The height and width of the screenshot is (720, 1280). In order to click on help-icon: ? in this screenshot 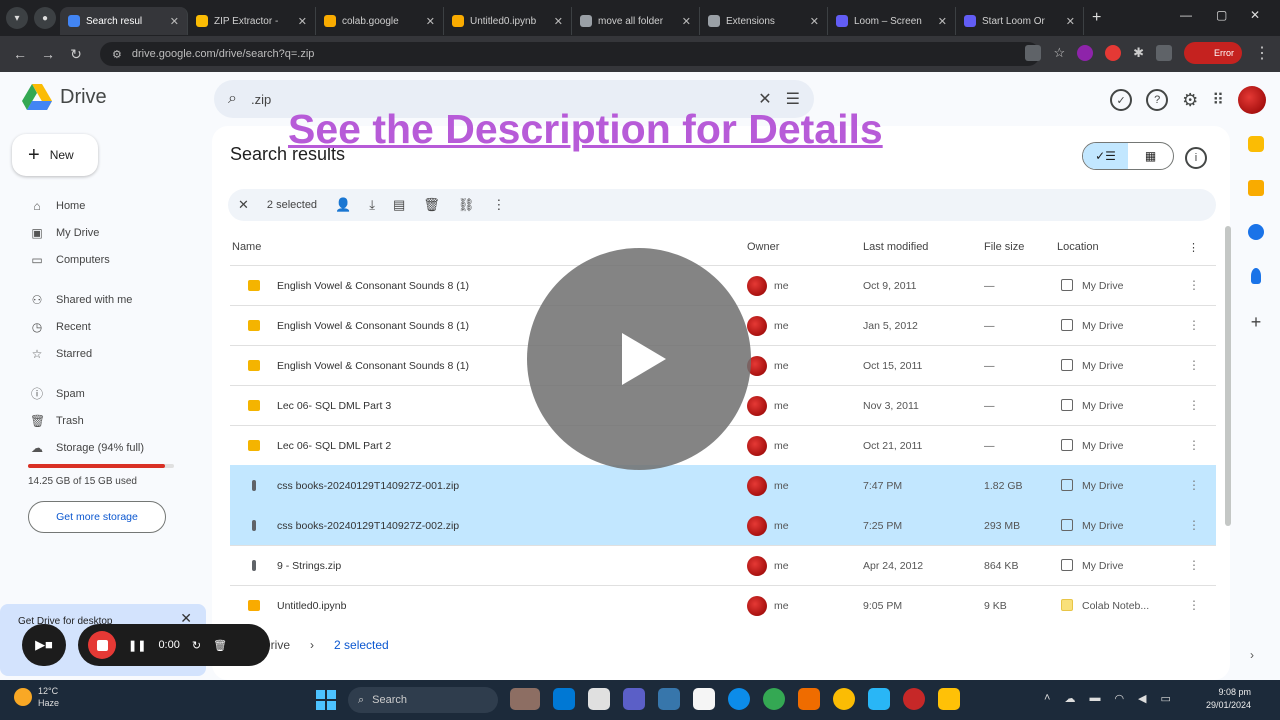, I will do `click(1157, 100)`.